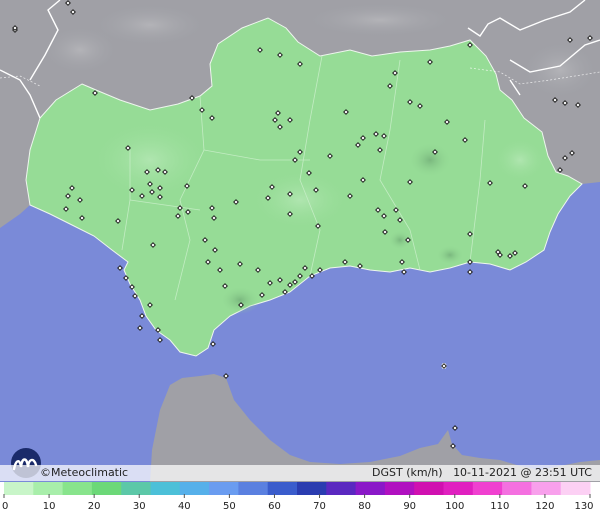 This screenshot has height=517, width=600. Describe the element at coordinates (409, 506) in the screenshot. I see `scale-tick-label: 90` at that location.